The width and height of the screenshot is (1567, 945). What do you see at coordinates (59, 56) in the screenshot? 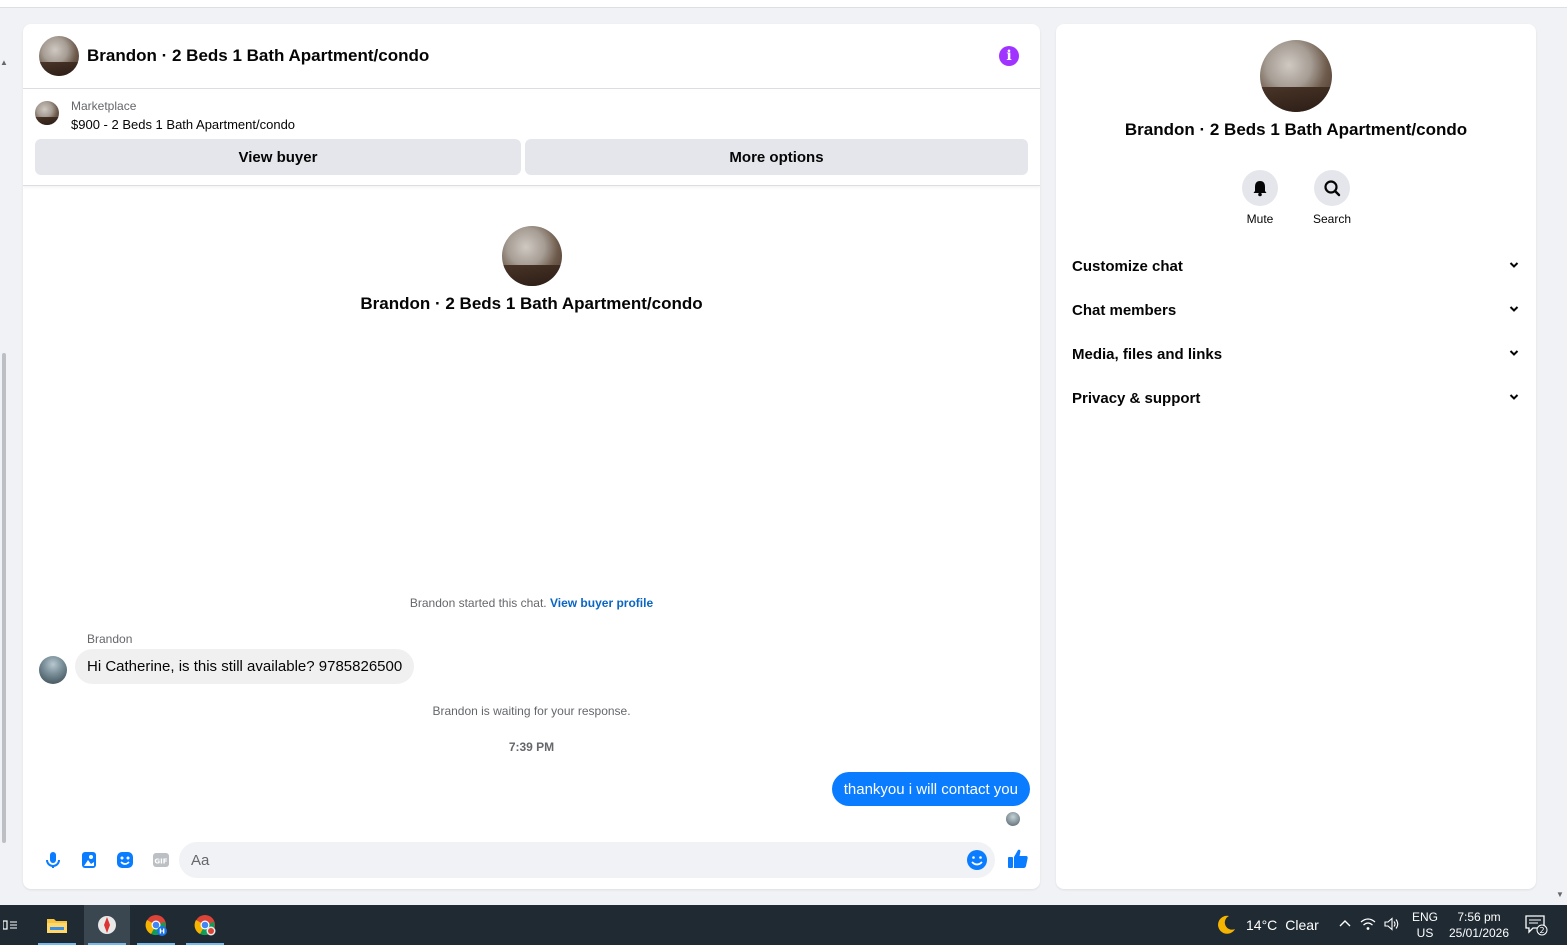
I see `chat-avatar` at bounding box center [59, 56].